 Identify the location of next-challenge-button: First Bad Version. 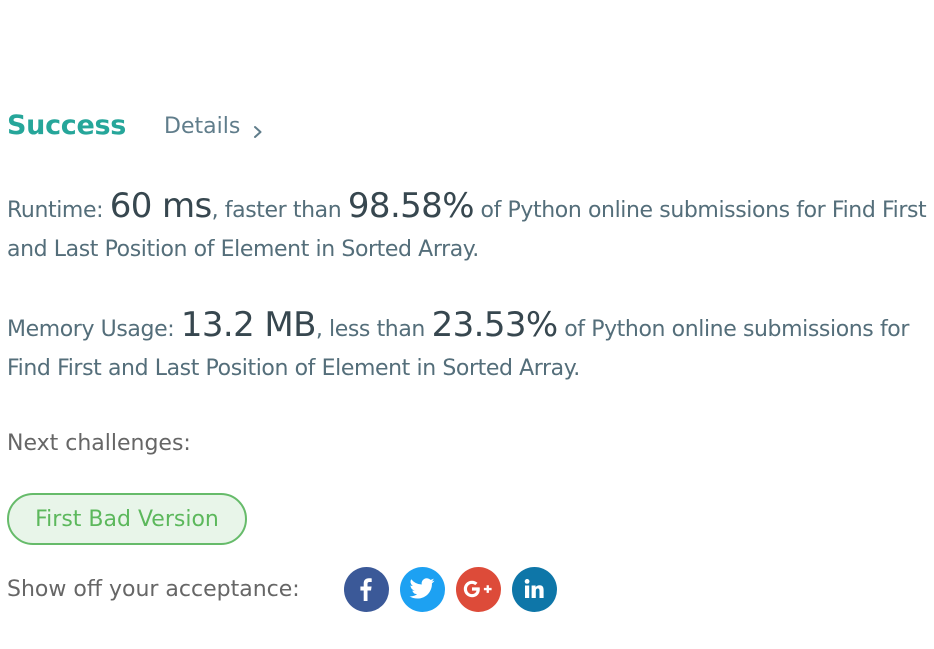
(127, 519).